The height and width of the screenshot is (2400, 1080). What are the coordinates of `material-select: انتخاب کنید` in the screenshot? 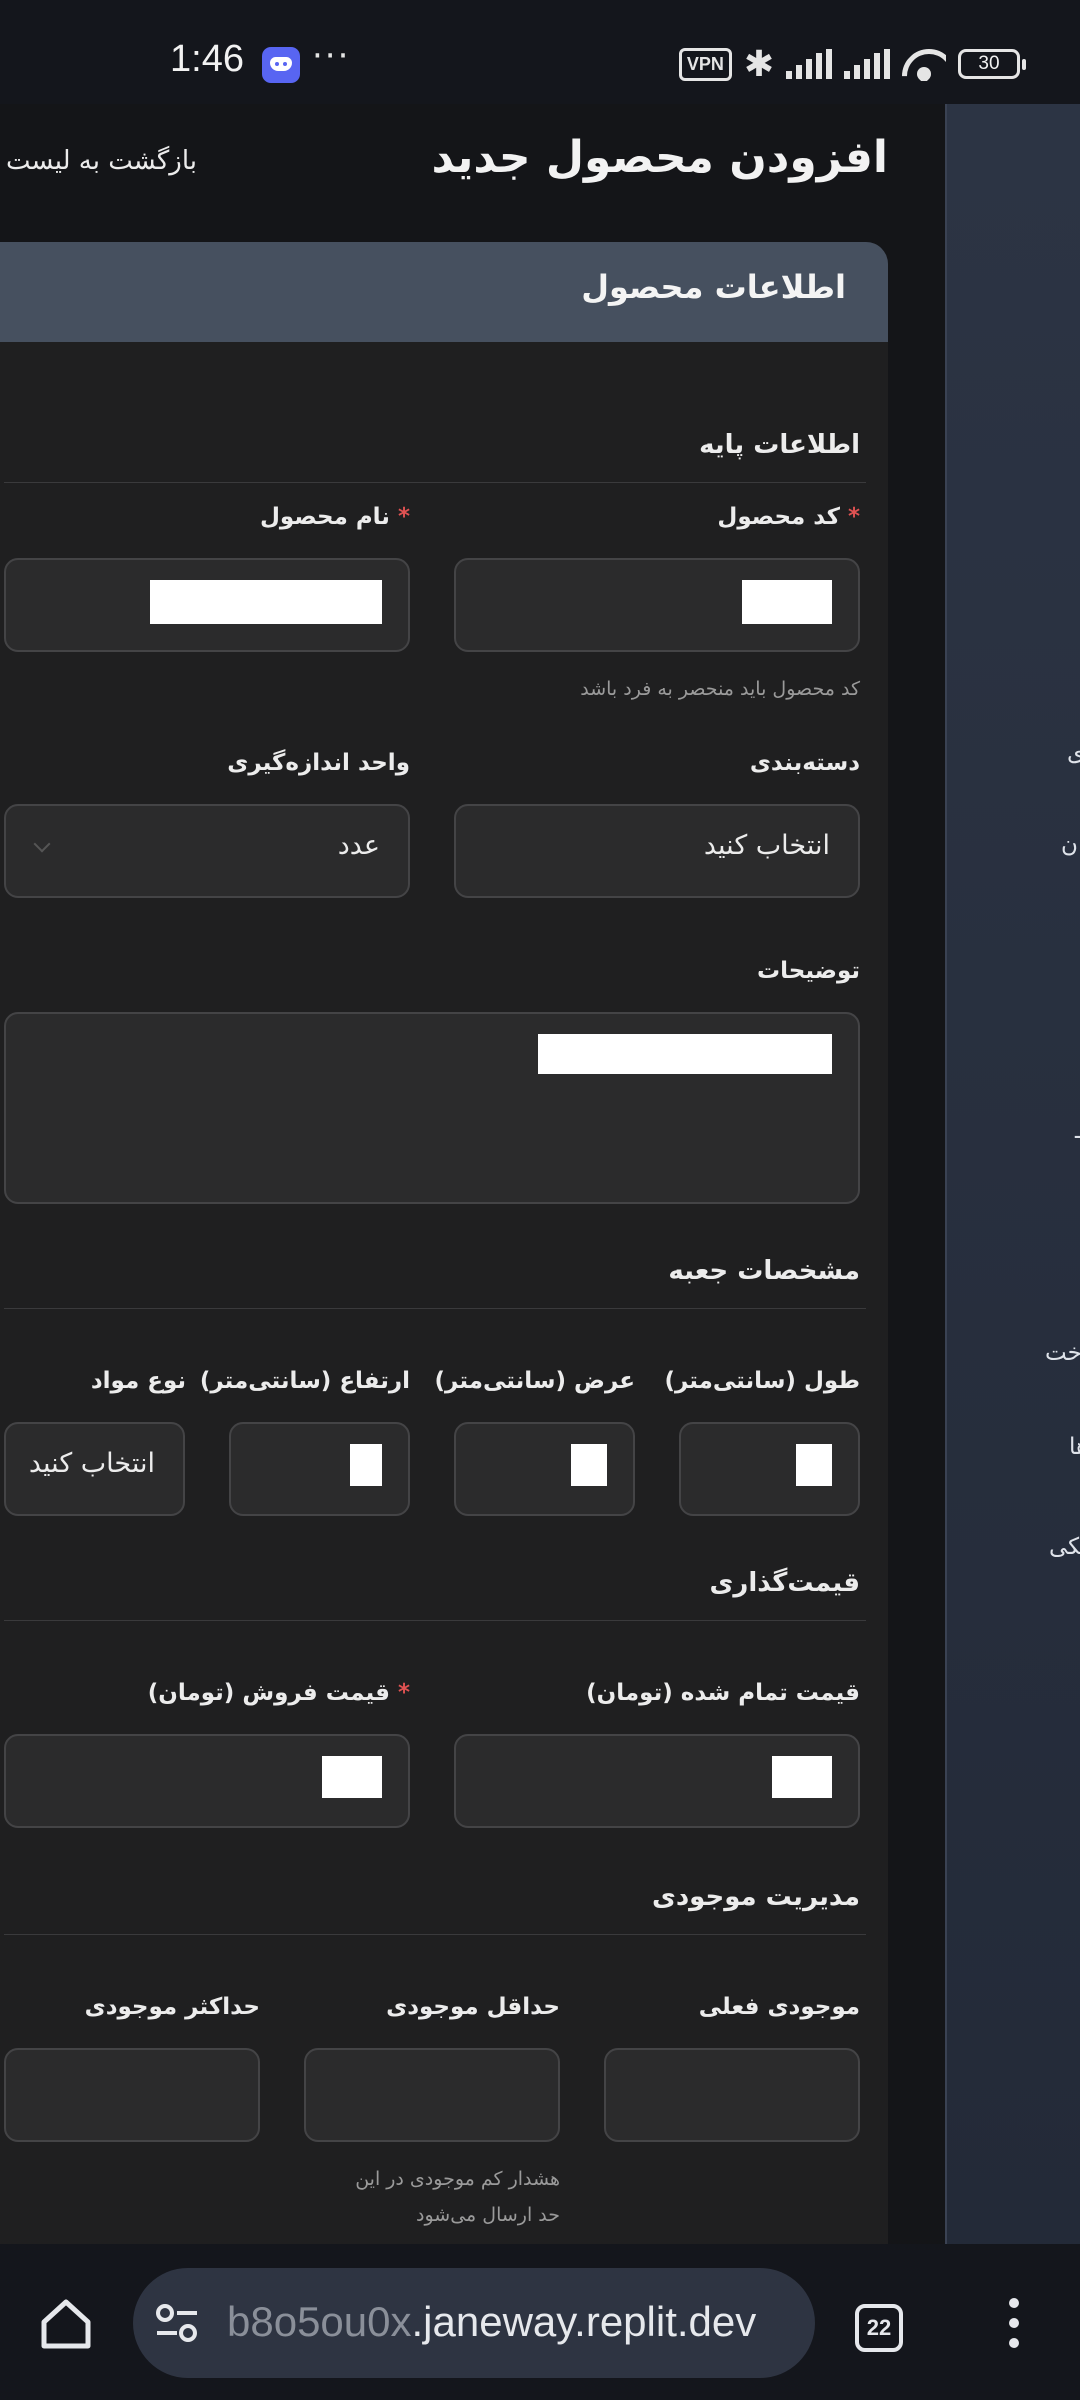 It's located at (94, 1469).